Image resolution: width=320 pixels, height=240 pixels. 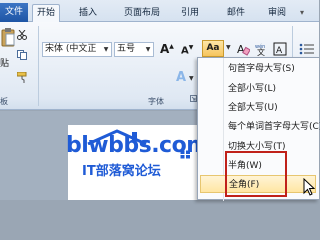 What do you see at coordinates (236, 14) in the screenshot?
I see `tab-mailings: 邮件` at bounding box center [236, 14].